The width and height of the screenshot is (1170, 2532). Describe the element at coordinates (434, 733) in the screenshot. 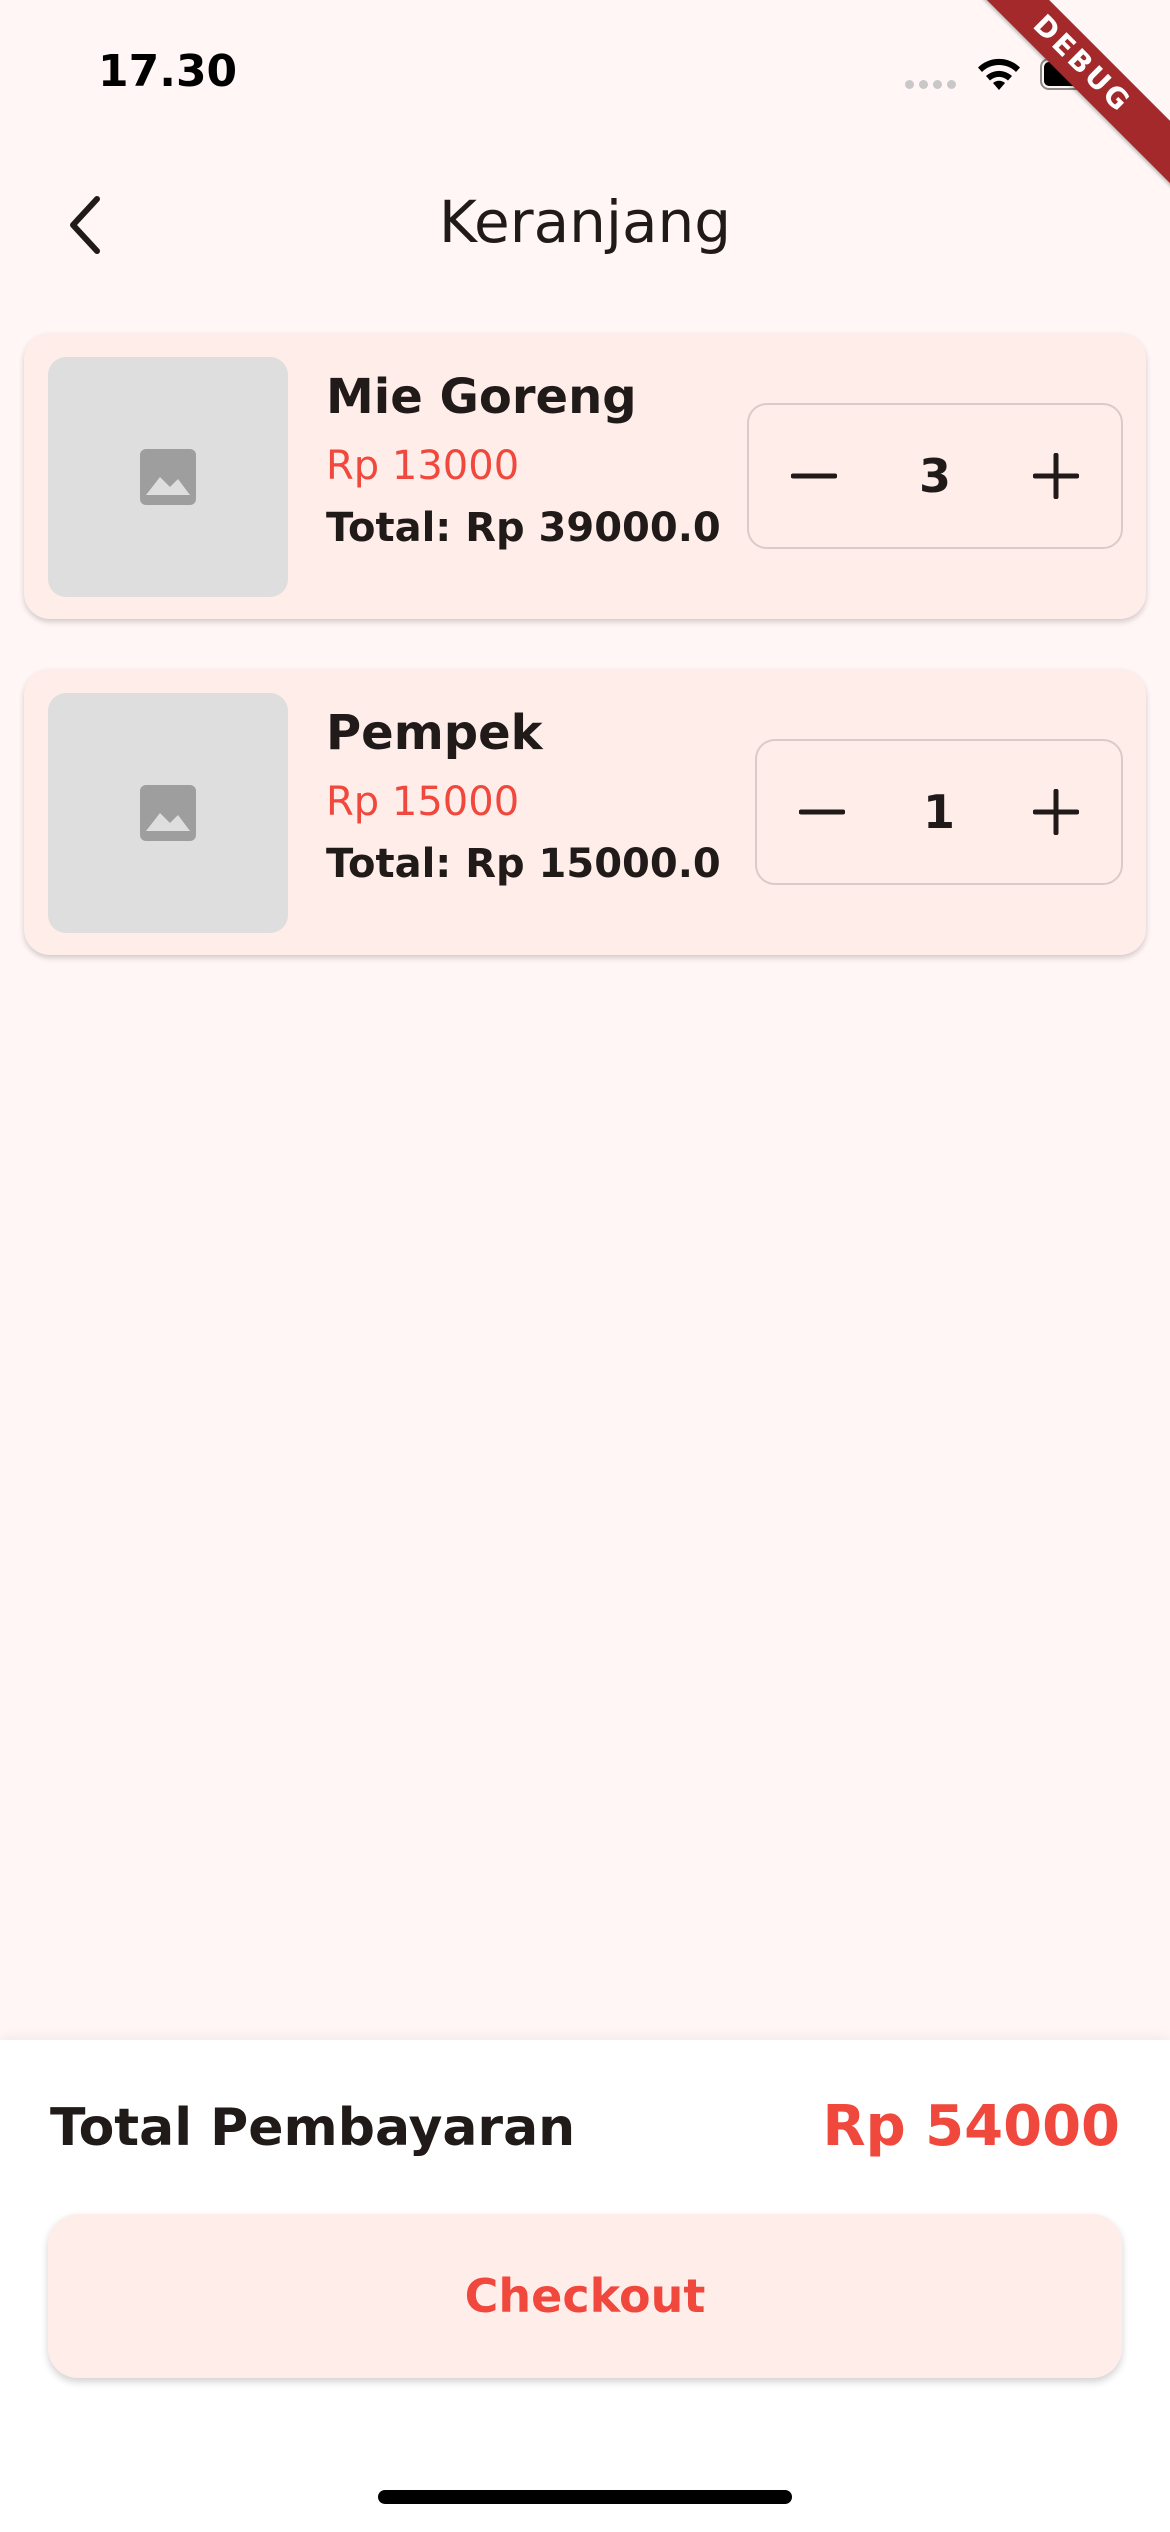

I see `item-name: Pempek` at that location.